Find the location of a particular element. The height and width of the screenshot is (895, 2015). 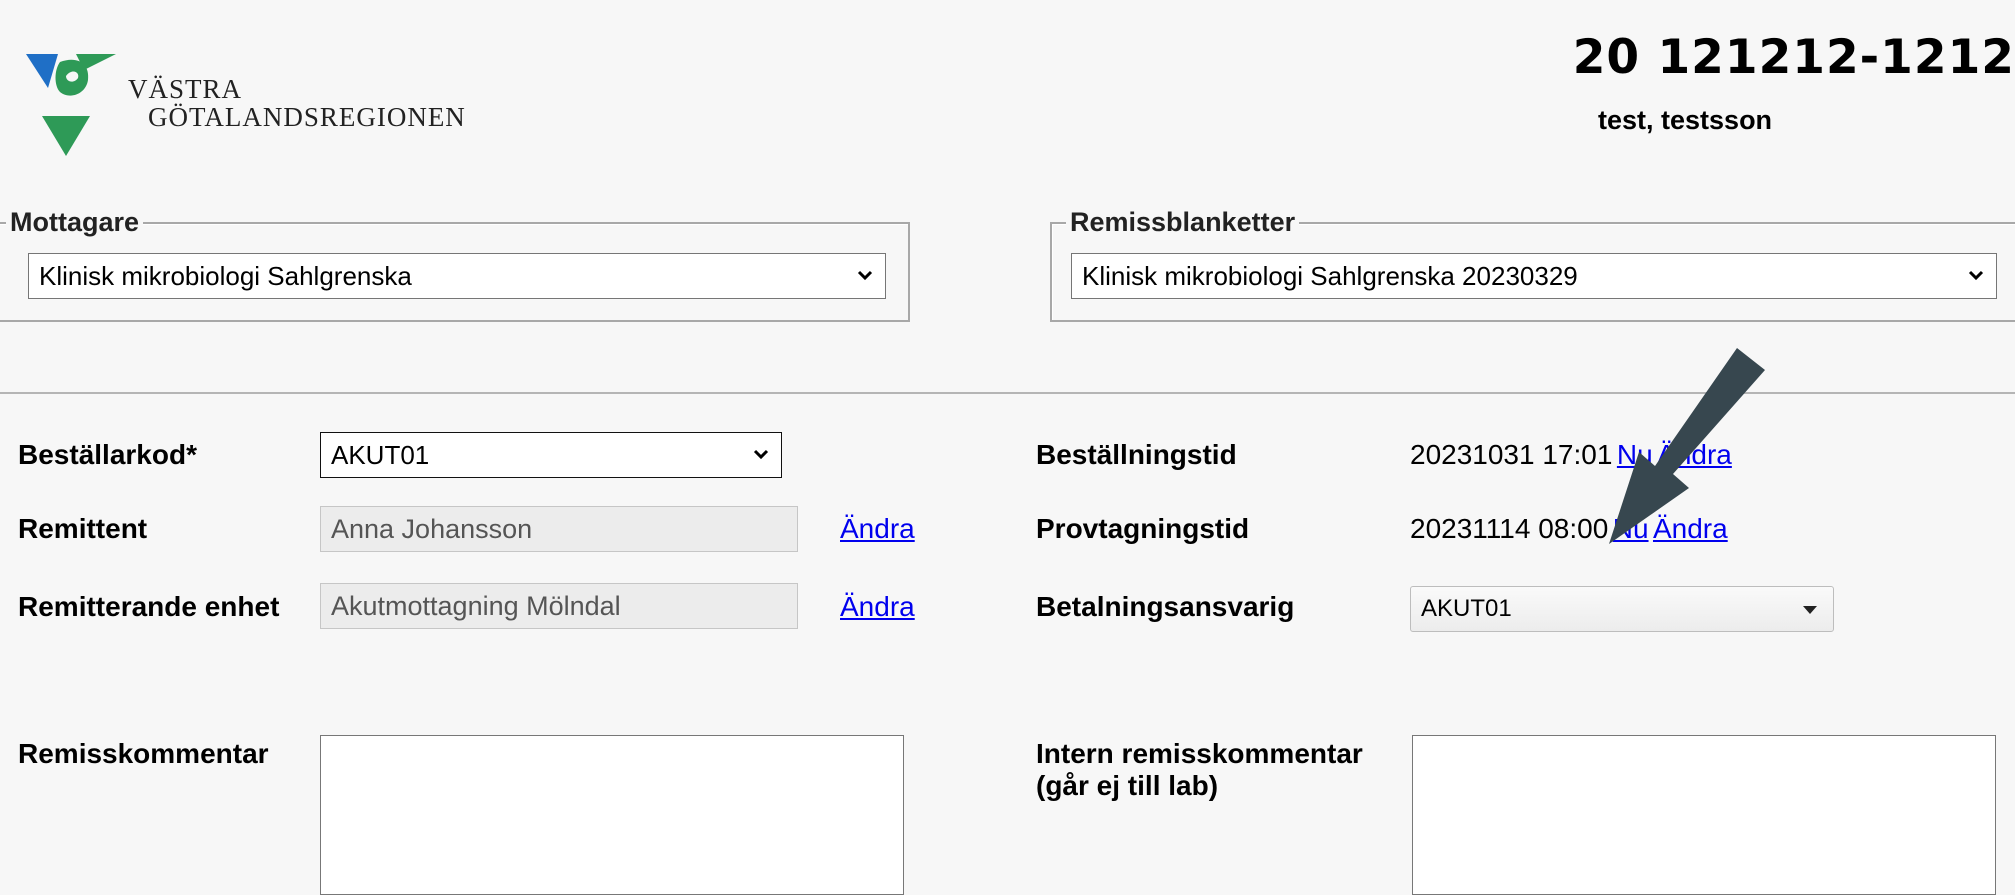

intern-kommentar-label-line2: (går ej till lab) is located at coordinates (1127, 785).